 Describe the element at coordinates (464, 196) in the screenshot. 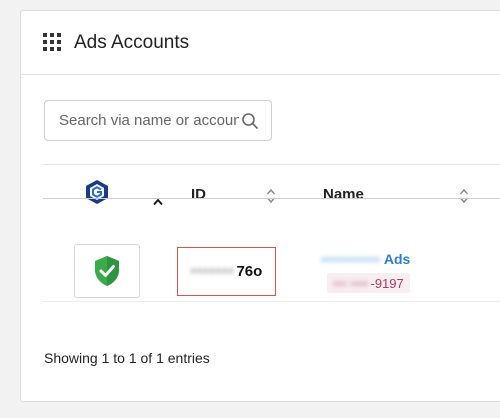

I see `sort-icon-name` at that location.